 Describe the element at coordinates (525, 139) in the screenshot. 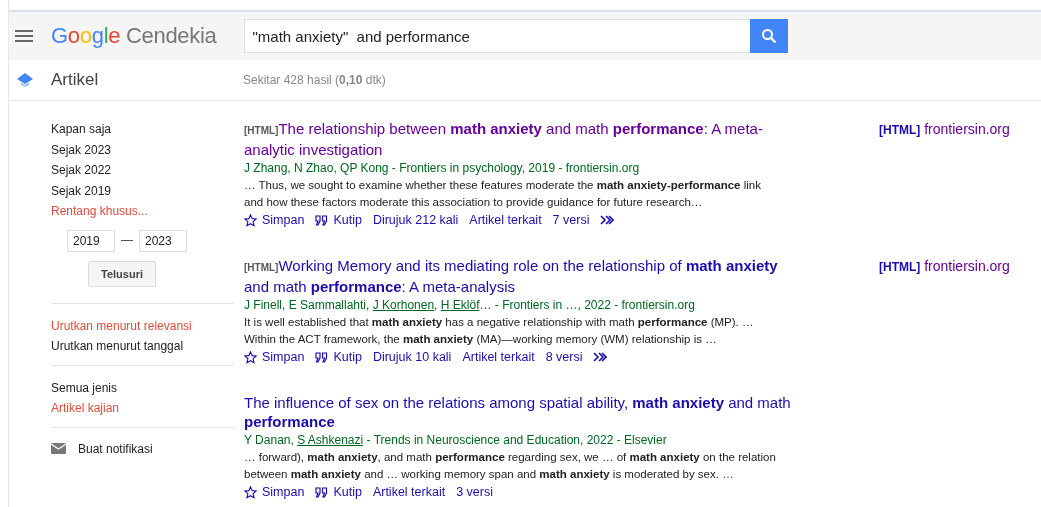

I see `result-title: [HTML]The relationship between math anxiety and math performance: A meta-analytic investigation` at that location.